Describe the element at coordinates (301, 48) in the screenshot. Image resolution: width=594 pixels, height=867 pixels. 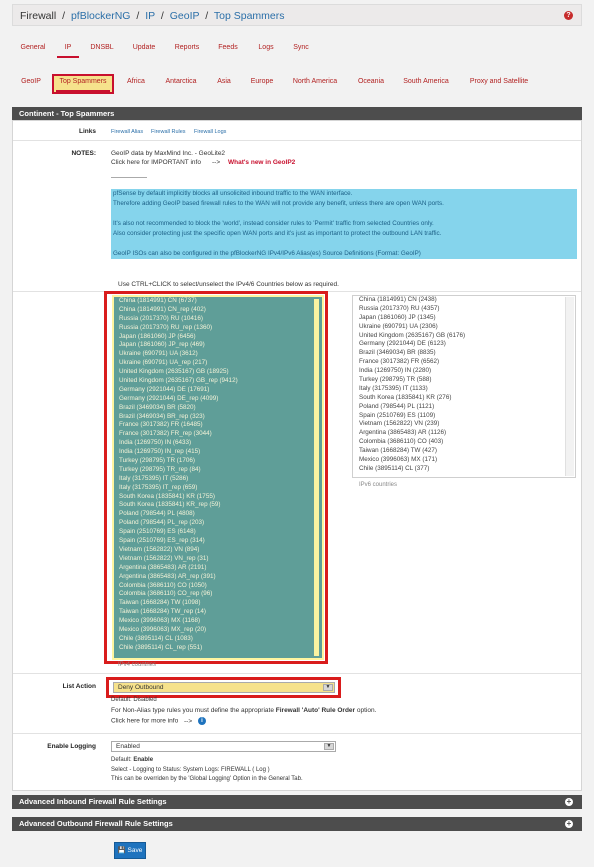
I see `tab-sync: Sync` at that location.